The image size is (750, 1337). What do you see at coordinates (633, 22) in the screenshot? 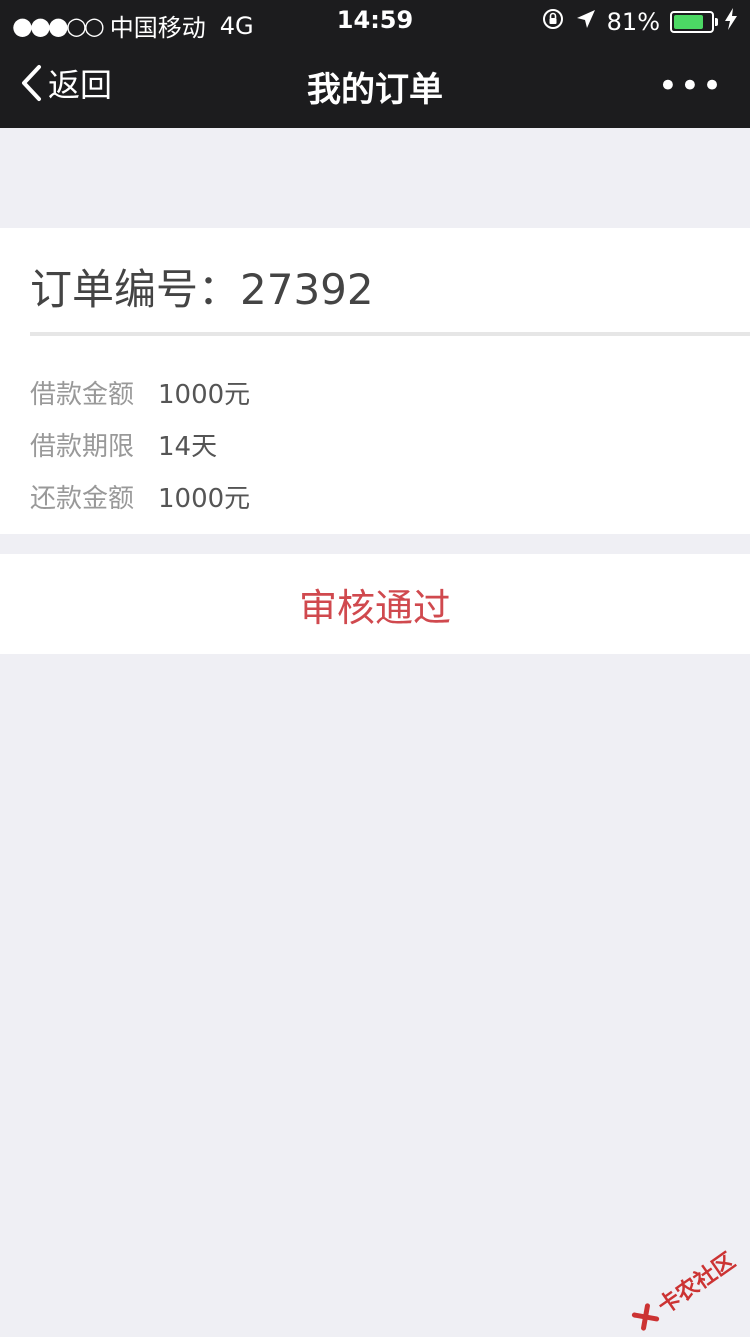
I see `battery-percent: 81%` at bounding box center [633, 22].